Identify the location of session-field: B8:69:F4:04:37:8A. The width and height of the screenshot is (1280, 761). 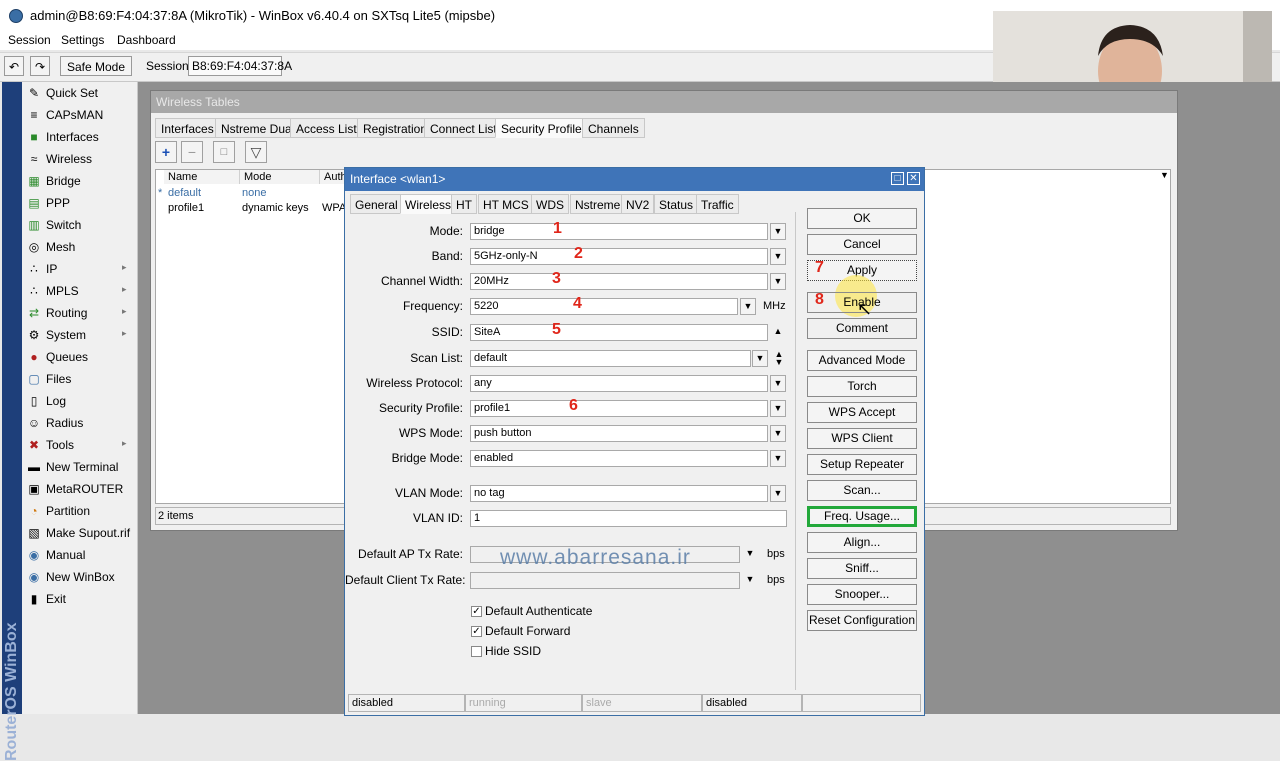
(240, 66).